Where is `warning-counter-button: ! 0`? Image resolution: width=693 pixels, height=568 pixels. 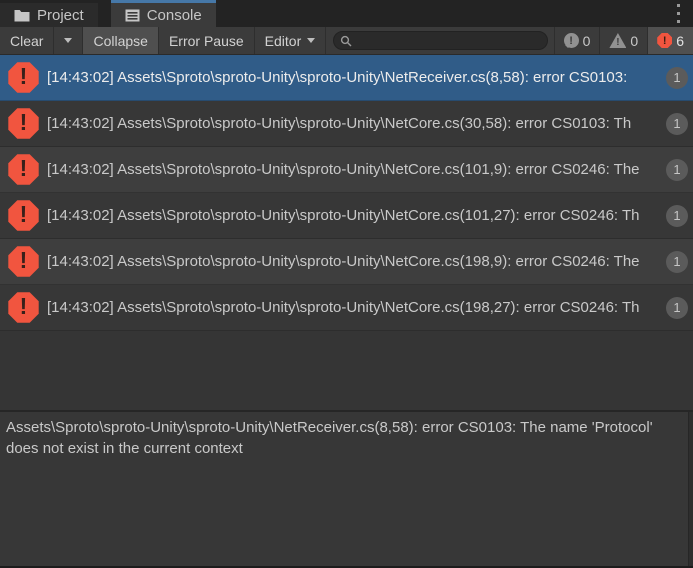 warning-counter-button: ! 0 is located at coordinates (623, 40).